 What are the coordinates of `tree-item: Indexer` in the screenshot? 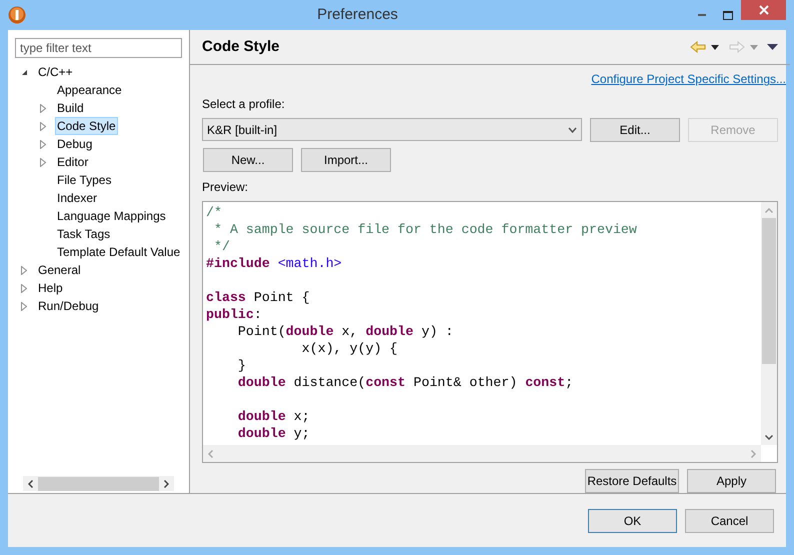 It's located at (77, 198).